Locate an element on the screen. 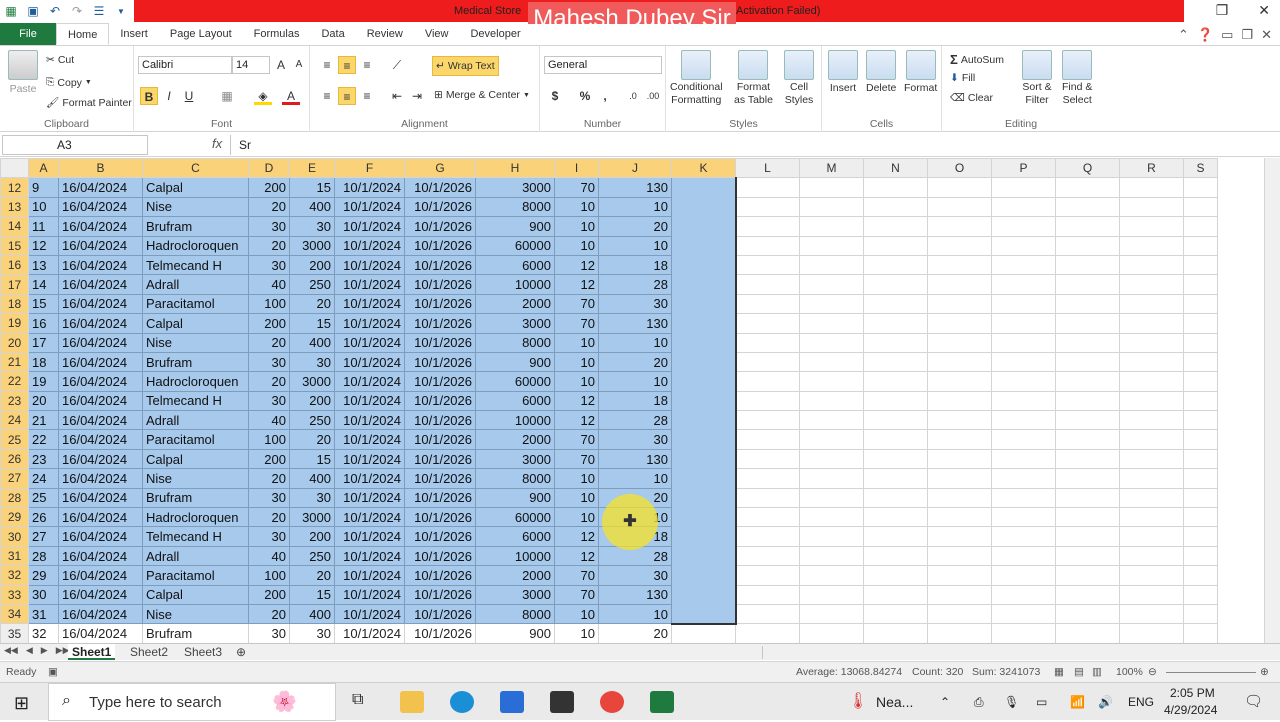 This screenshot has width=1280, height=722. minimize-window-icon: ▭ is located at coordinates (1227, 35).